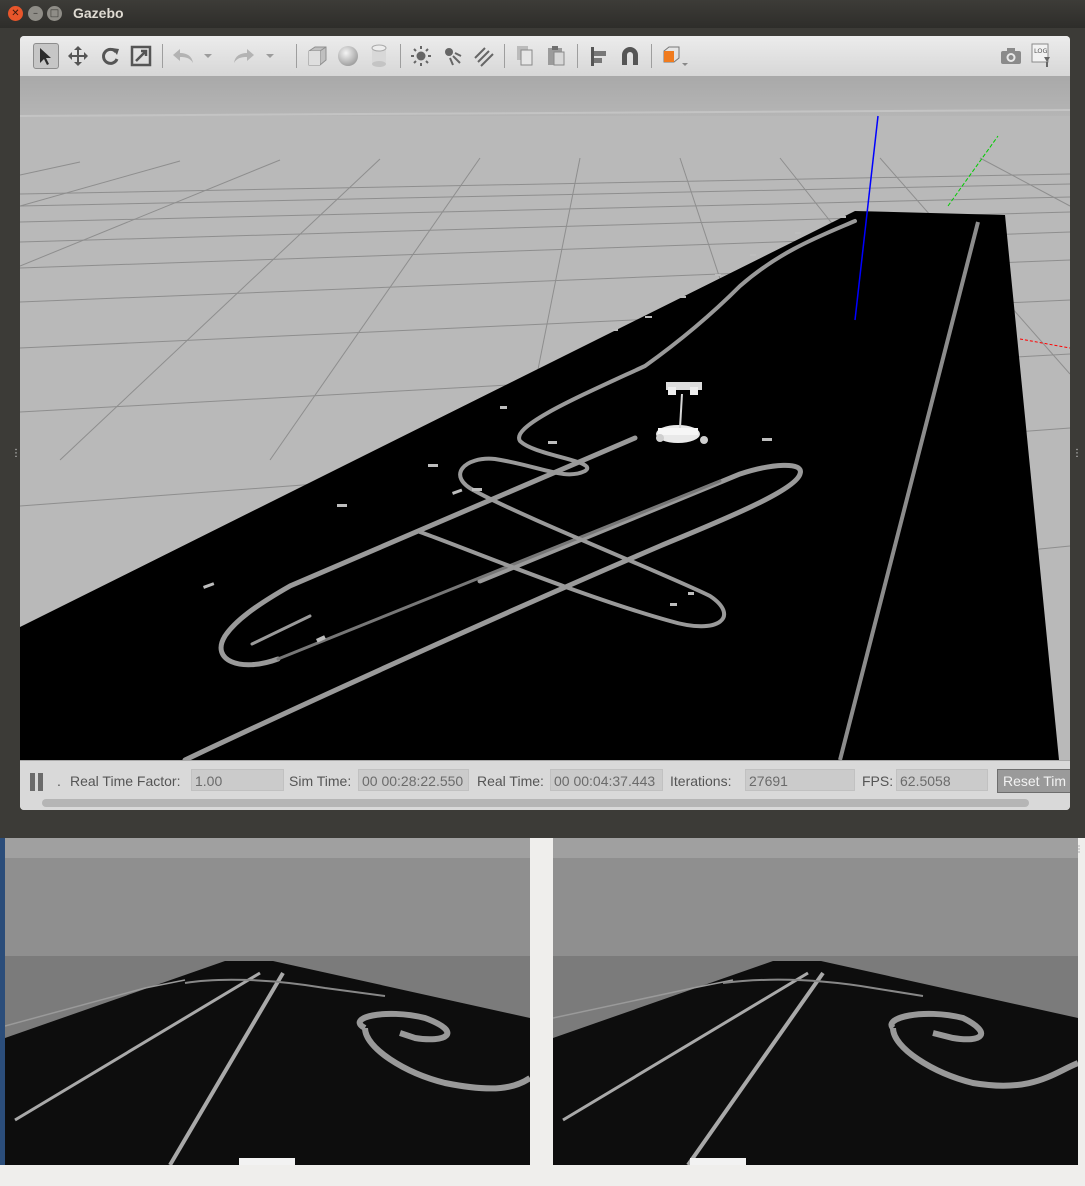 The width and height of the screenshot is (1085, 1186). Describe the element at coordinates (208, 56) in the screenshot. I see `undo-history-icon` at that location.